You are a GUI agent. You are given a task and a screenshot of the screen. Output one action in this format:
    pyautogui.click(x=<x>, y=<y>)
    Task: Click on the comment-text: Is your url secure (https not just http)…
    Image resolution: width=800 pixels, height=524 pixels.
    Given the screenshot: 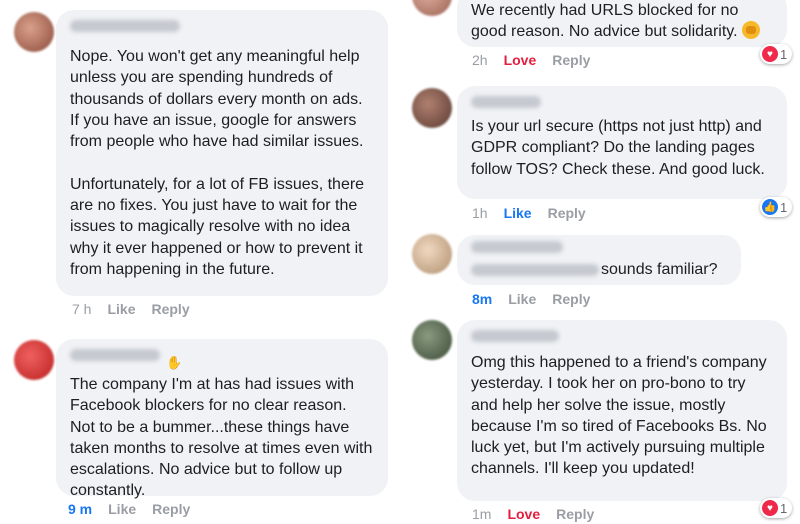 What is the action you would take?
    pyautogui.click(x=618, y=148)
    